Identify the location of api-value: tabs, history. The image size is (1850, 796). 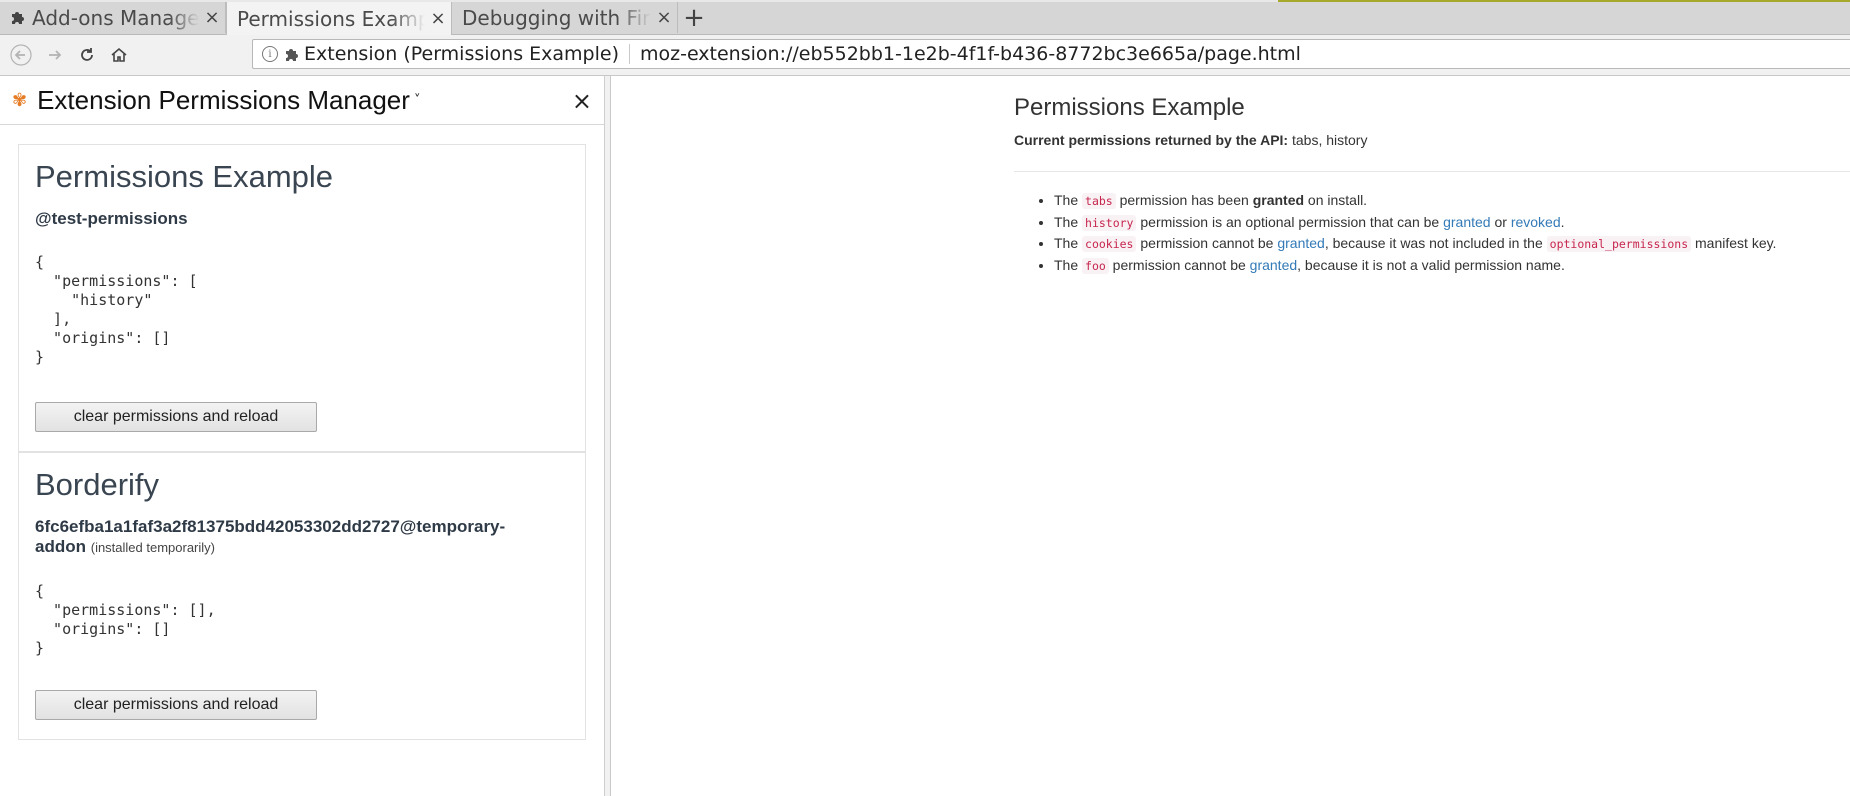
(1329, 140).